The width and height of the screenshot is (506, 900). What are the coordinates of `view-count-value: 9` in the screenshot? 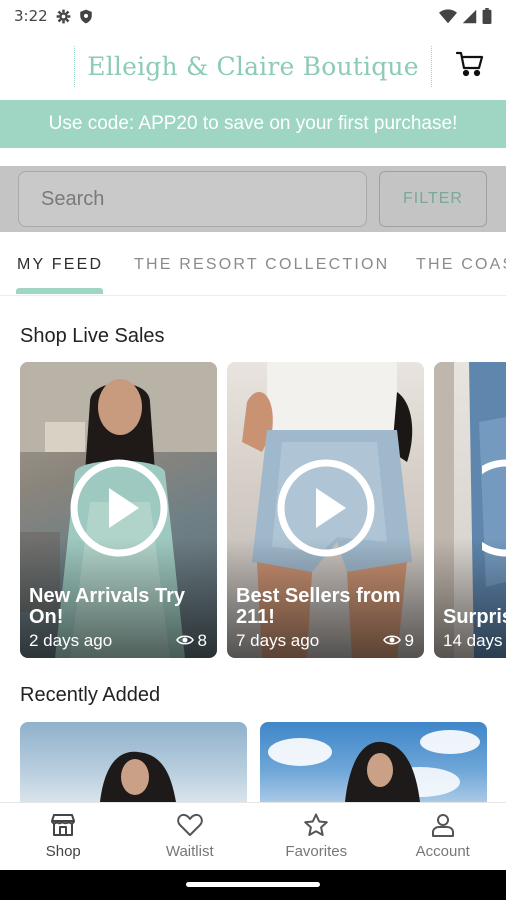 It's located at (409, 640).